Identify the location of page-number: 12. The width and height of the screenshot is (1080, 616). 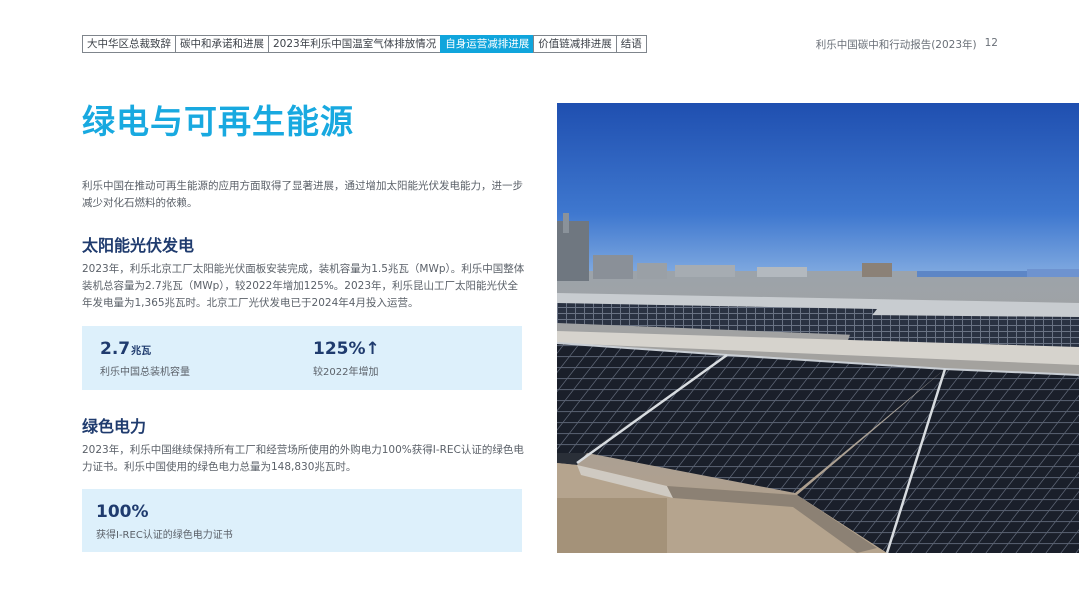
(991, 43).